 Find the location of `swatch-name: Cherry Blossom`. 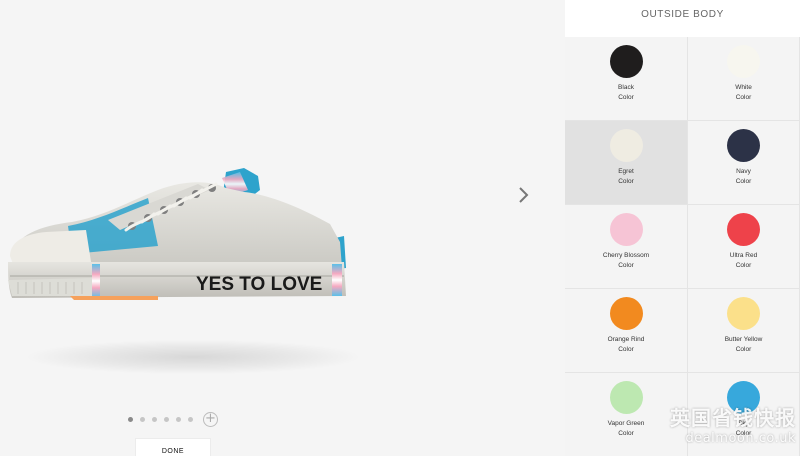

swatch-name: Cherry Blossom is located at coordinates (626, 255).